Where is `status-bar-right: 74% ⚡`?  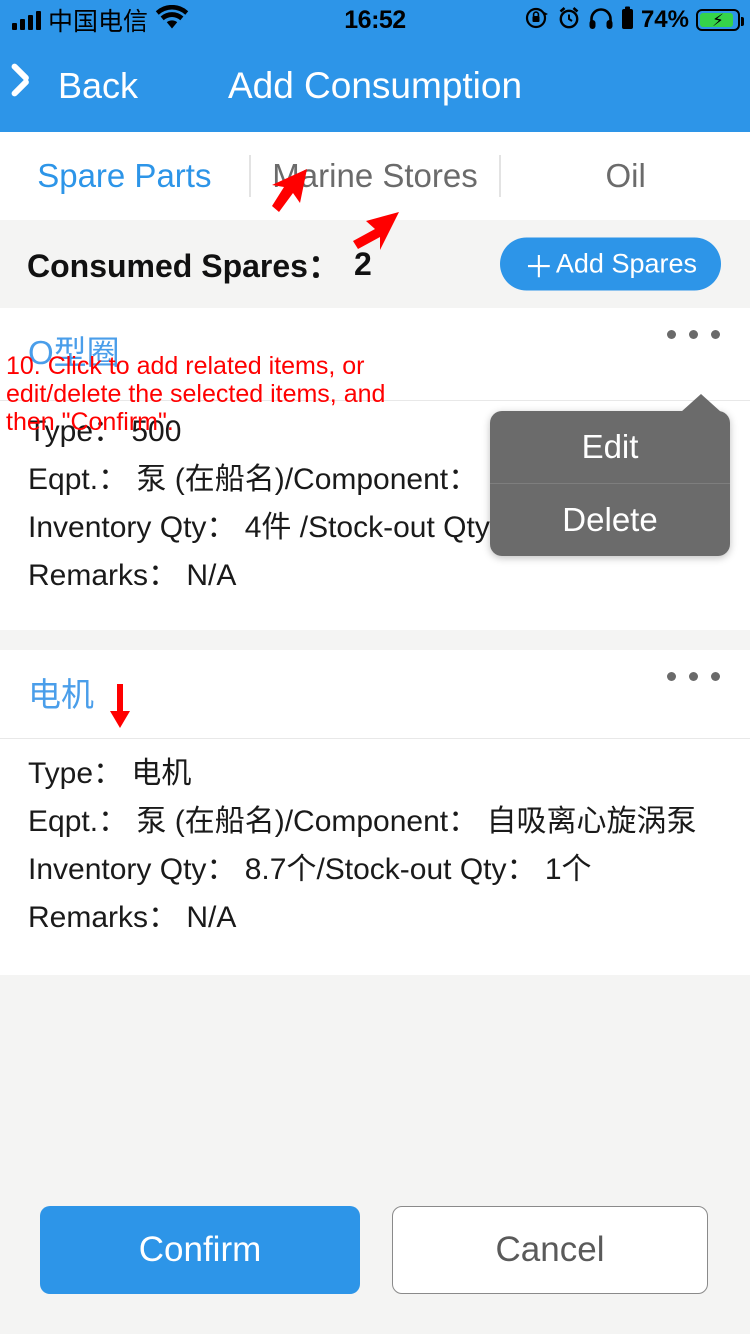 status-bar-right: 74% ⚡ is located at coordinates (634, 20).